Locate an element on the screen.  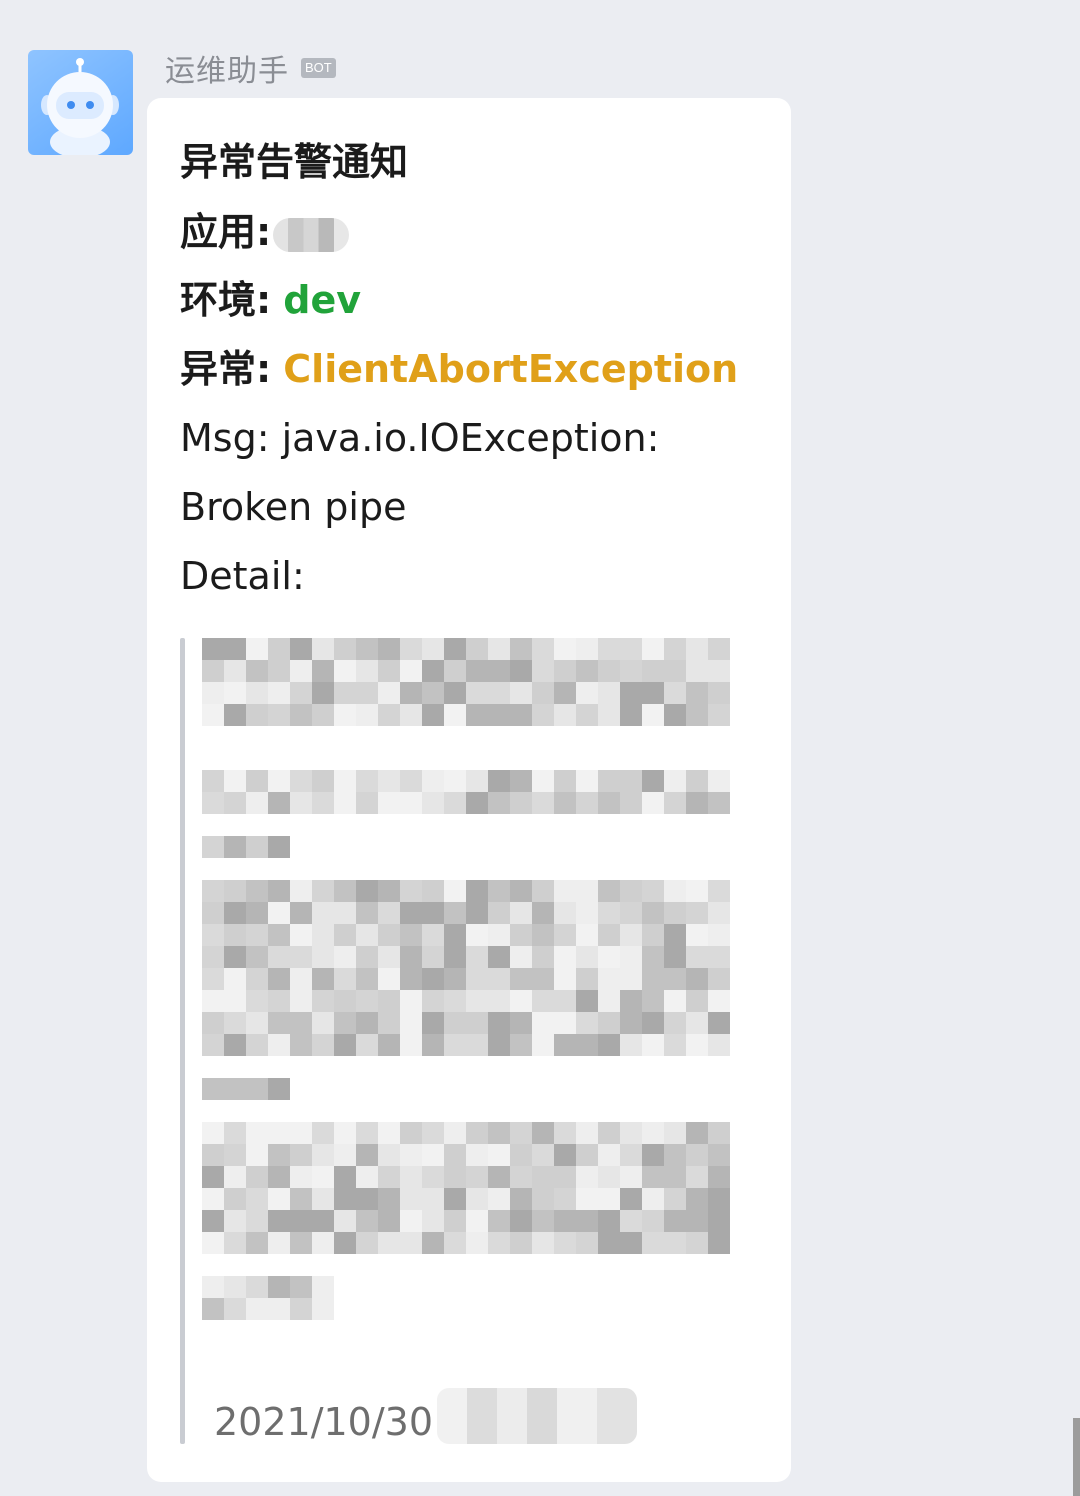
app-row: 应用: is located at coordinates (265, 232).